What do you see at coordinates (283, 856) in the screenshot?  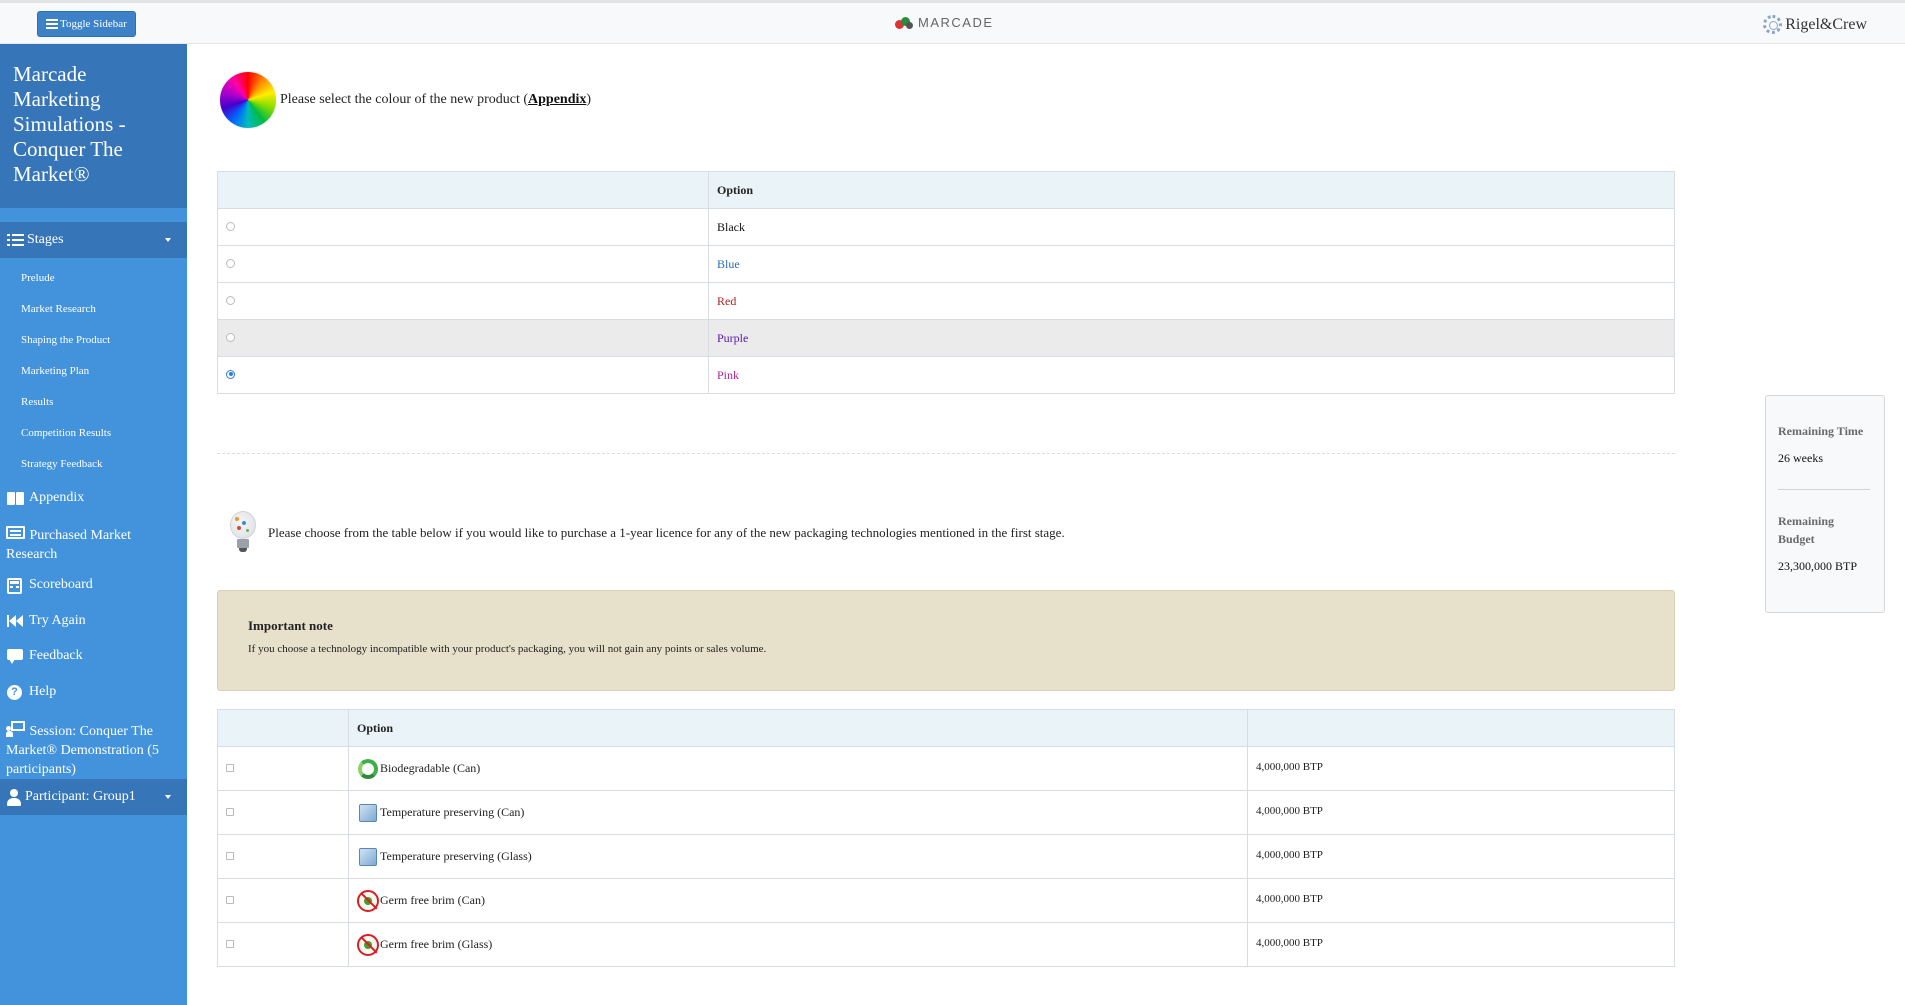 I see `table-cell-checkbox` at bounding box center [283, 856].